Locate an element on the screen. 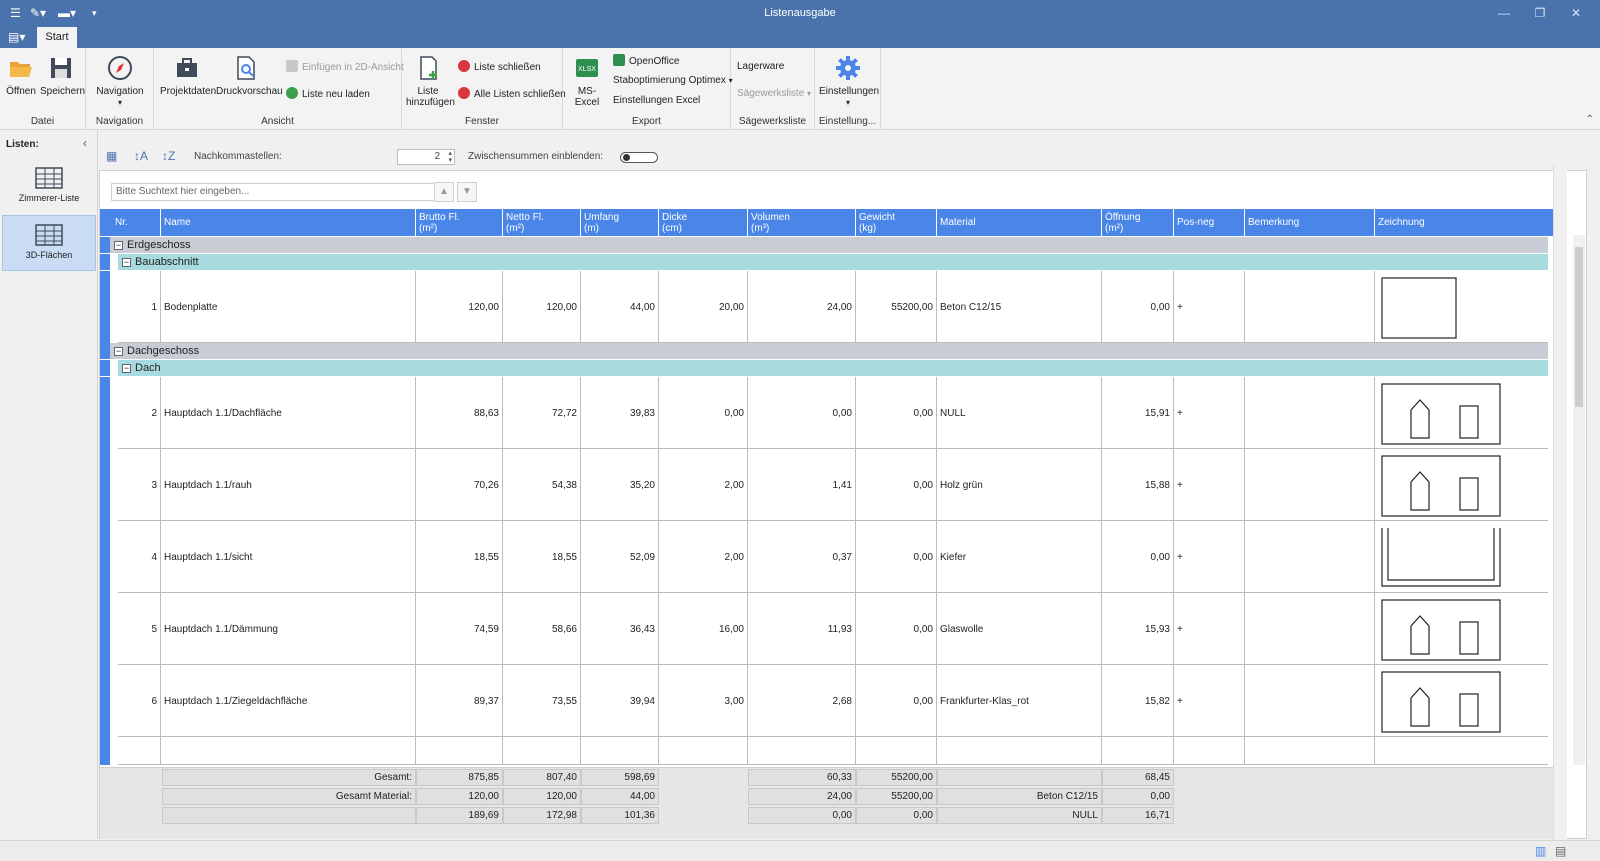 The image size is (1600, 861). lagerware-button: Lagerware is located at coordinates (760, 67).